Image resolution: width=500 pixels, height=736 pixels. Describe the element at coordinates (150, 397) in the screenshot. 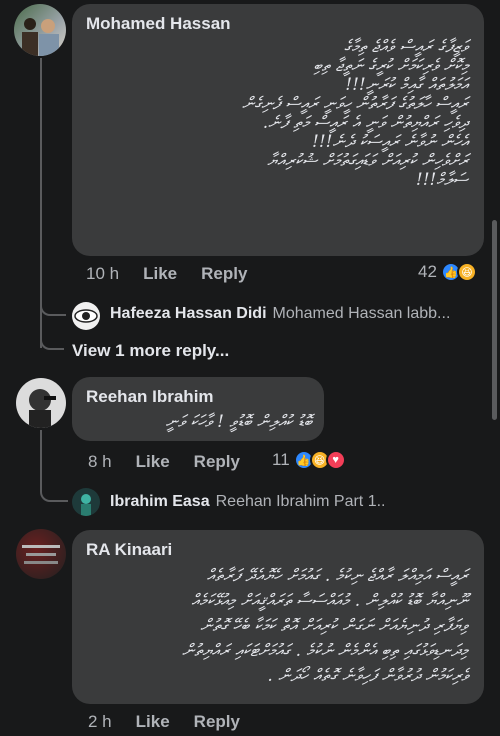

I see `comment-author: Reehan Ibrahim` at that location.